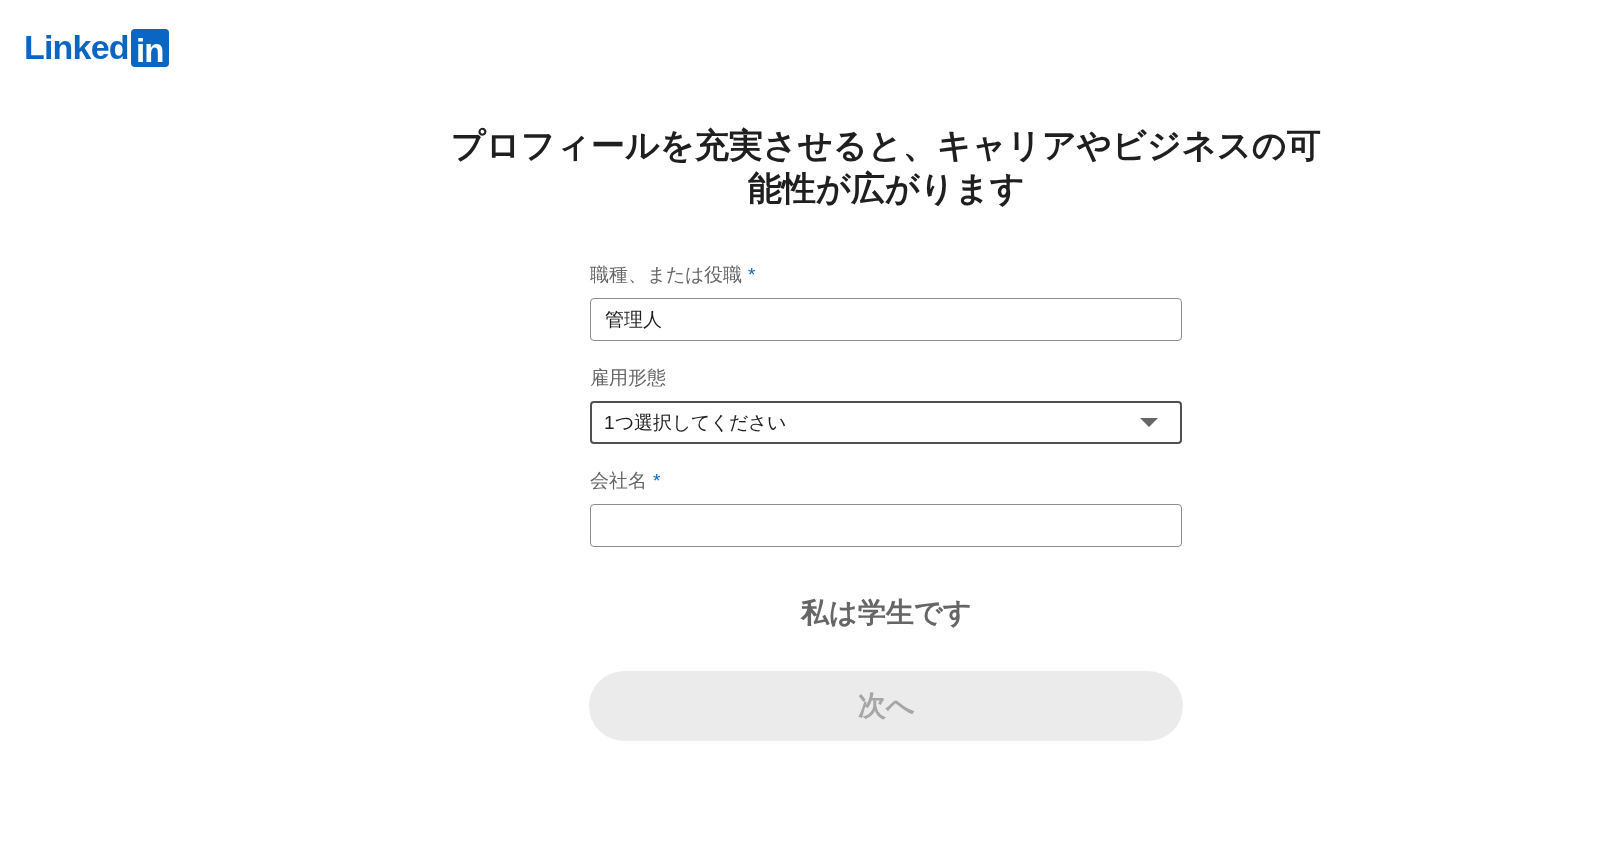  I want to click on field-label: 会社名 *, so click(625, 481).